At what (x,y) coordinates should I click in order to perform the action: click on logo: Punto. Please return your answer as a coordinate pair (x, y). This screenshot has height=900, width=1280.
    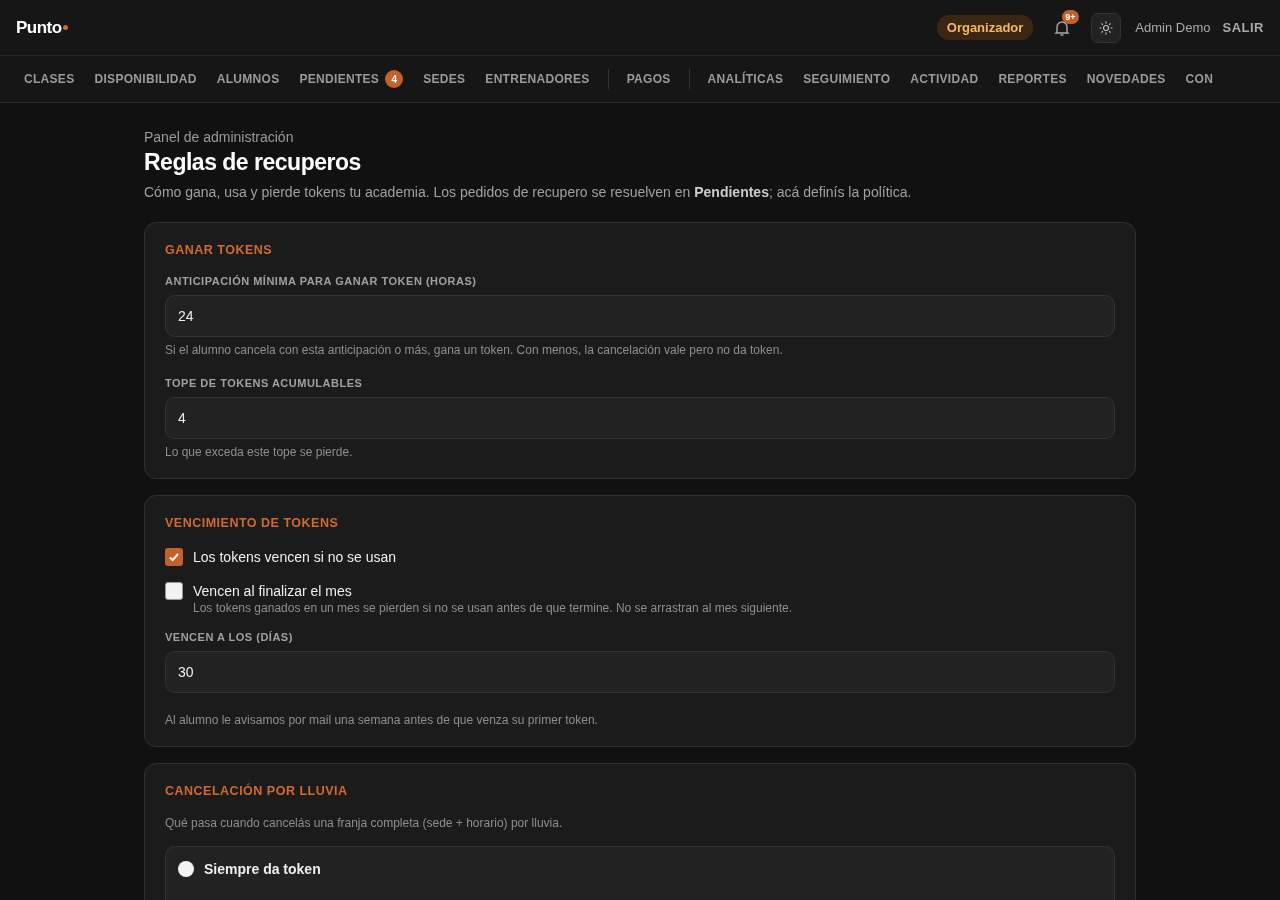
    Looking at the image, I should click on (39, 27).